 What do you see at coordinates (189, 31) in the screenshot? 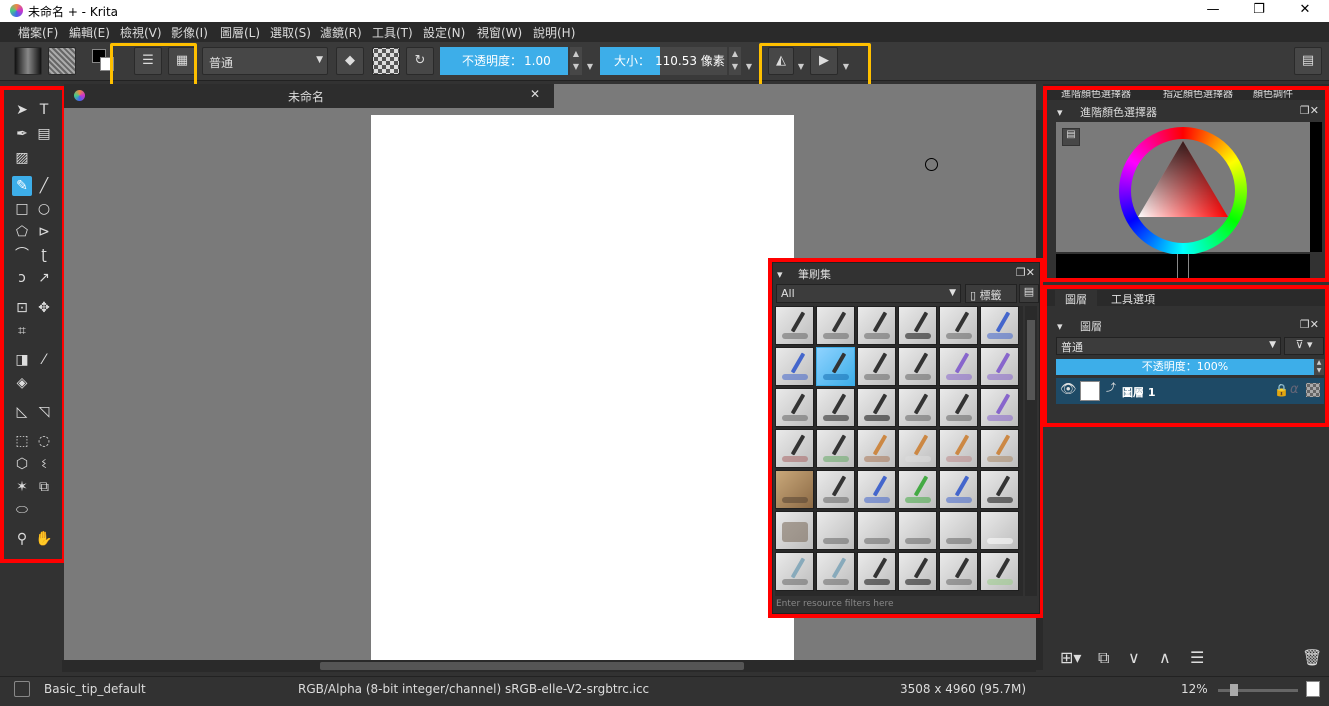
I see `menu-image: 影像(I)` at bounding box center [189, 31].